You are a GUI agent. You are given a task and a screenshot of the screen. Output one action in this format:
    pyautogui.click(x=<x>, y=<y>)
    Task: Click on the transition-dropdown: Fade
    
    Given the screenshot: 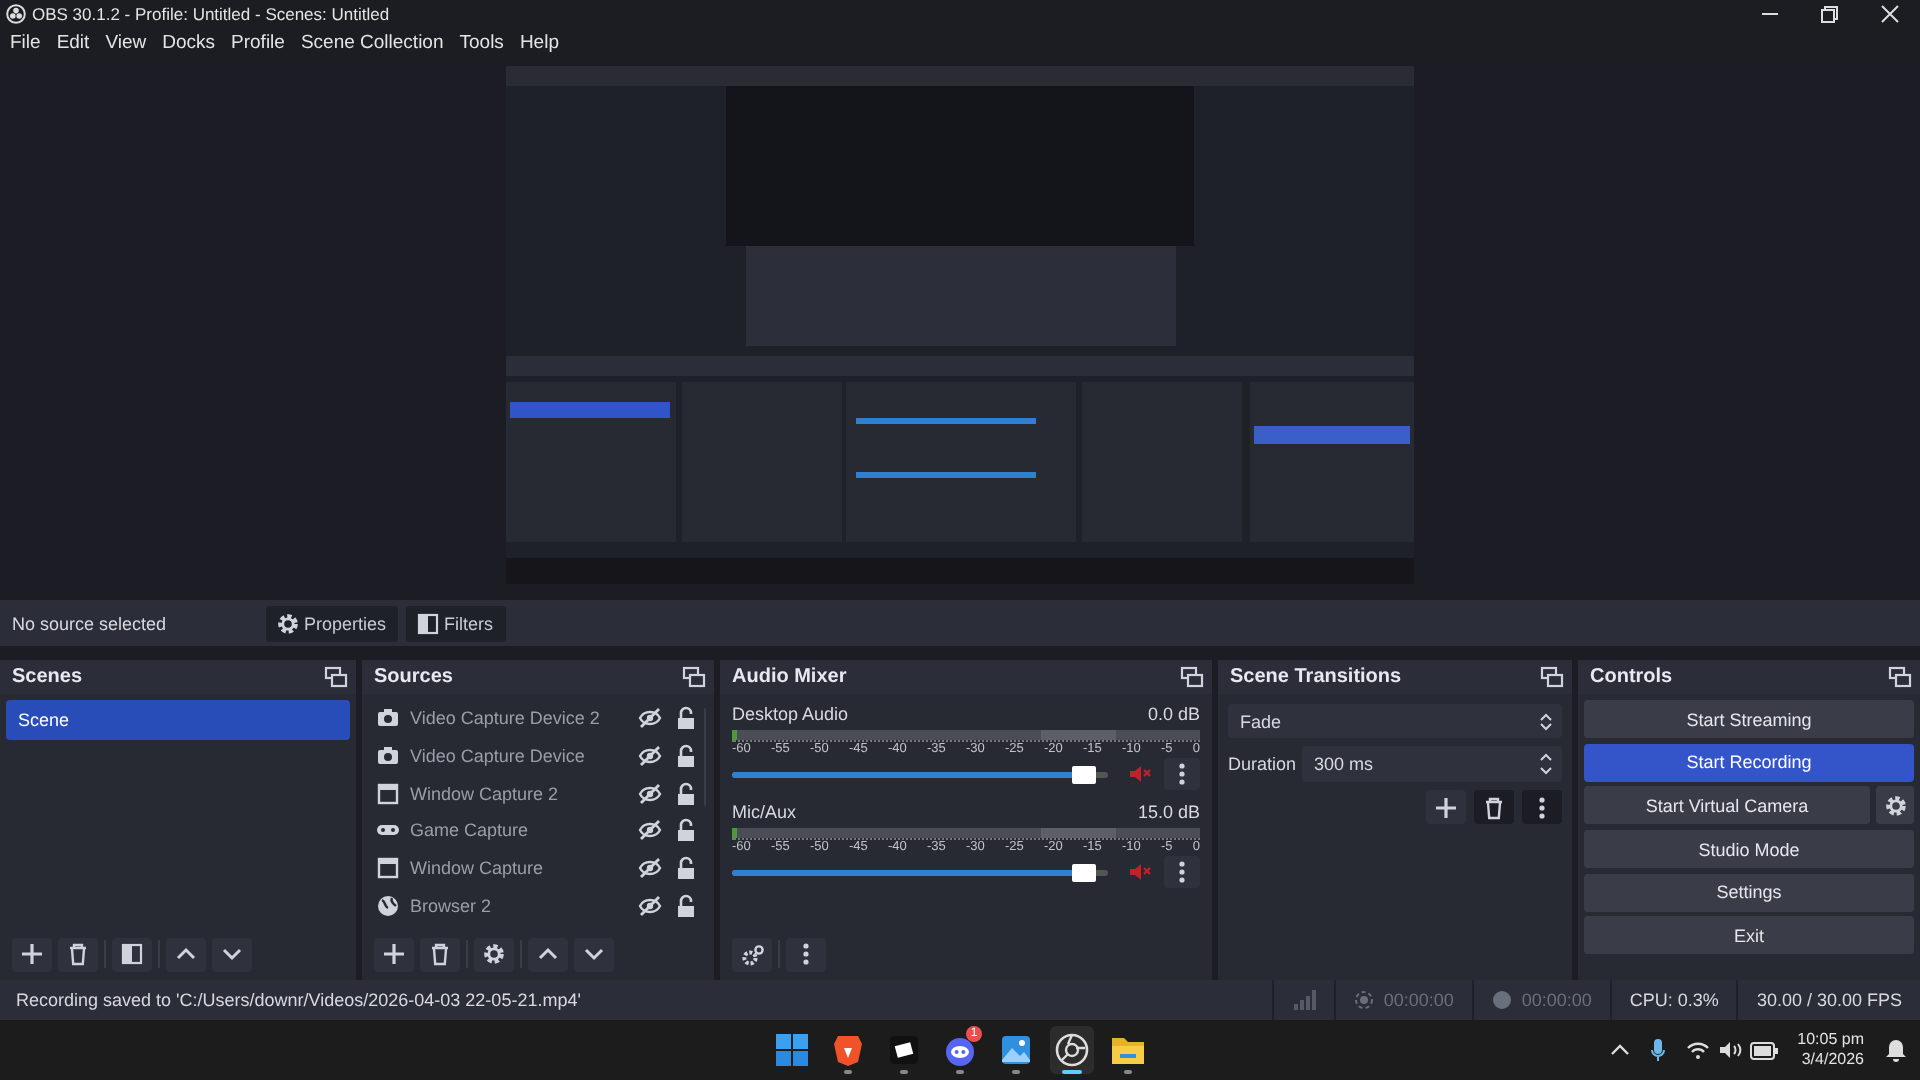 What is the action you would take?
    pyautogui.click(x=1395, y=721)
    